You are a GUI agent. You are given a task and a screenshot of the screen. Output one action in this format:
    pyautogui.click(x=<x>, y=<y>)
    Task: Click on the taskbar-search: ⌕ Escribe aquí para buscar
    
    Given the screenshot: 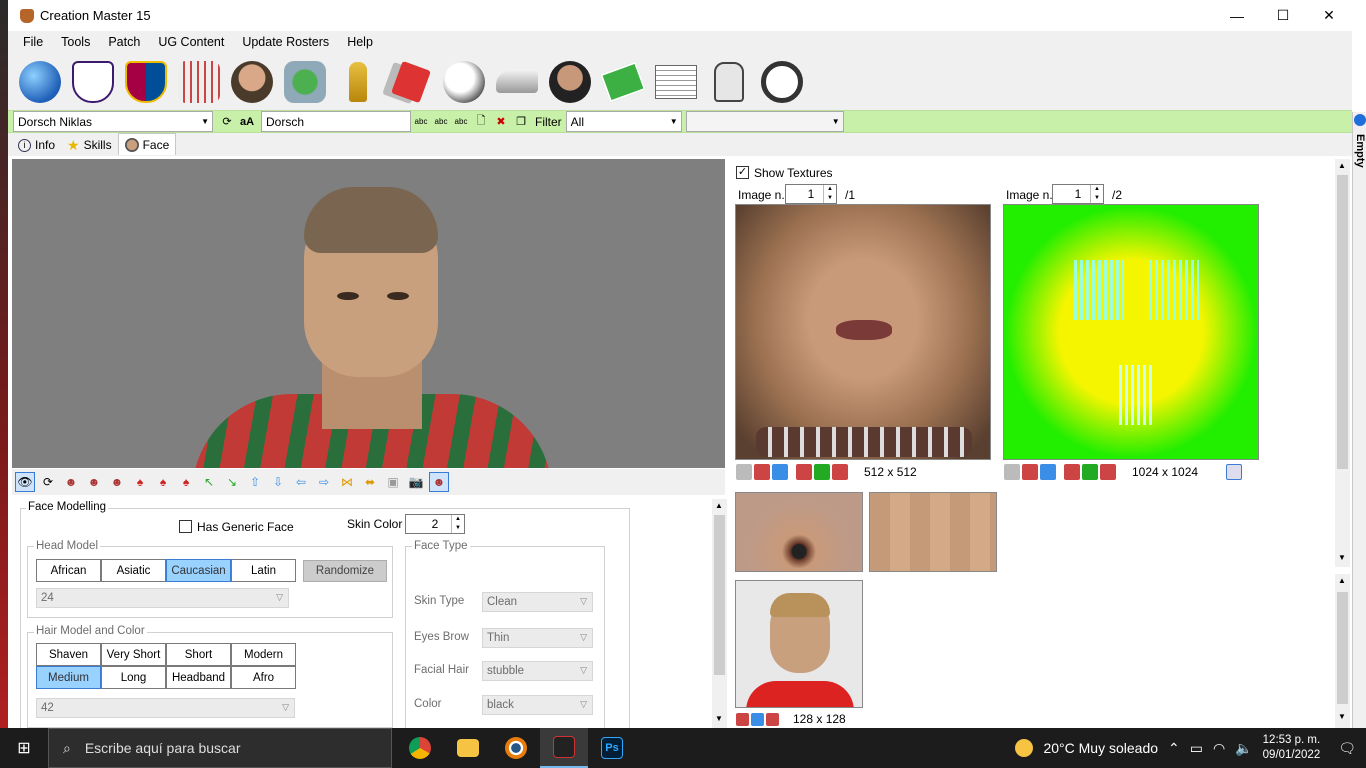 What is the action you would take?
    pyautogui.click(x=220, y=748)
    